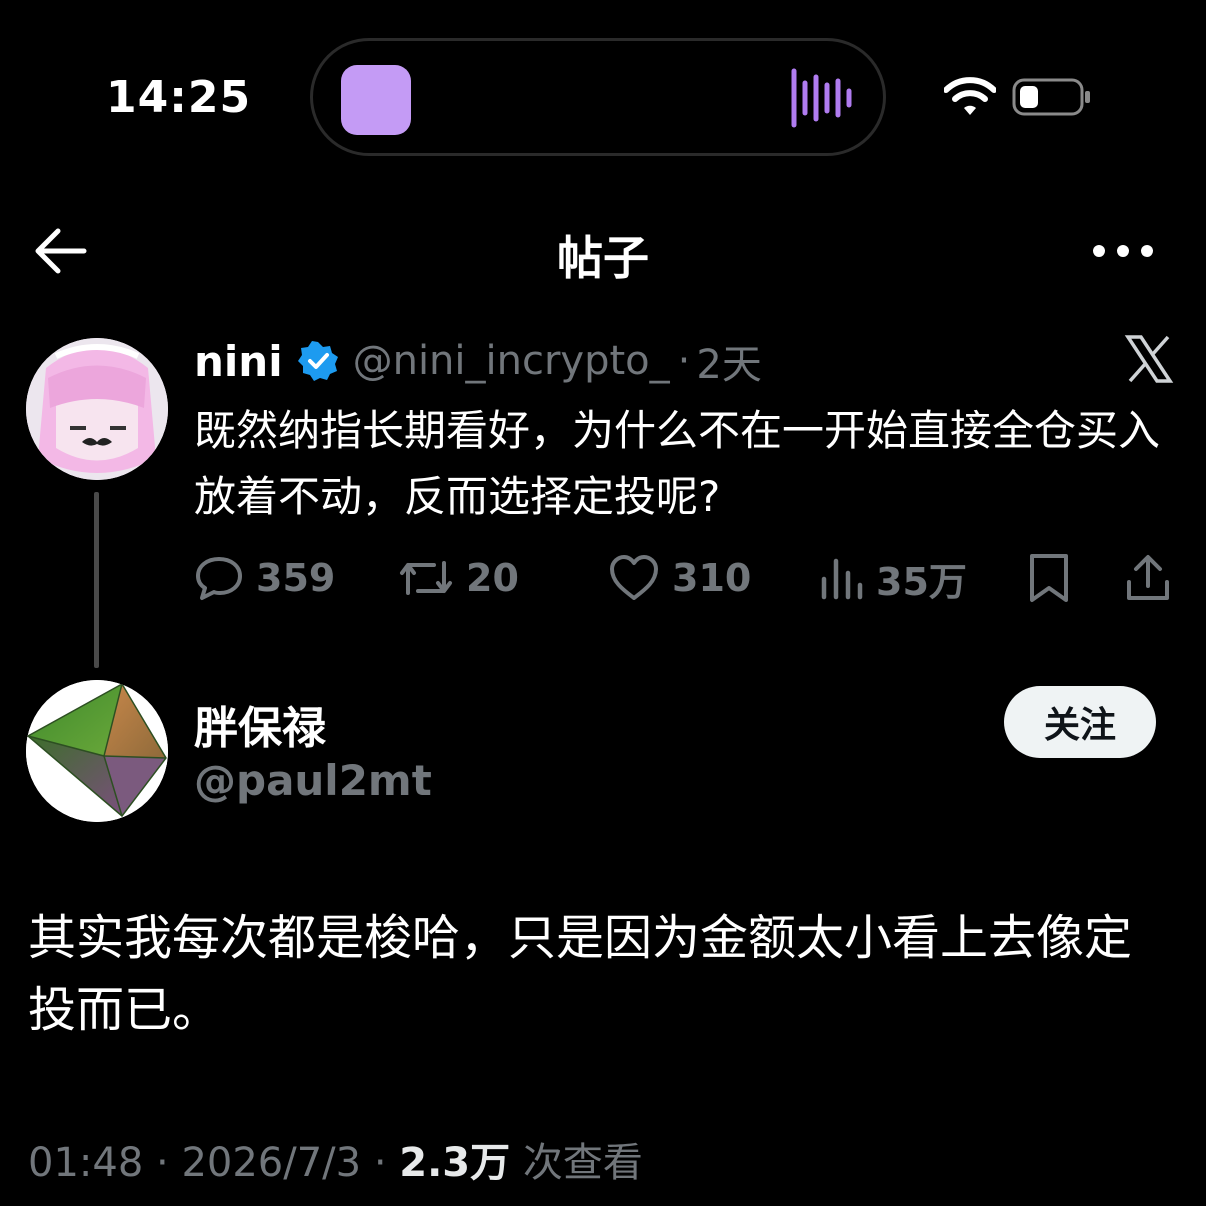 Image resolution: width=1206 pixels, height=1206 pixels. What do you see at coordinates (582, 1163) in the screenshot?
I see `post-views-label: 次查看` at bounding box center [582, 1163].